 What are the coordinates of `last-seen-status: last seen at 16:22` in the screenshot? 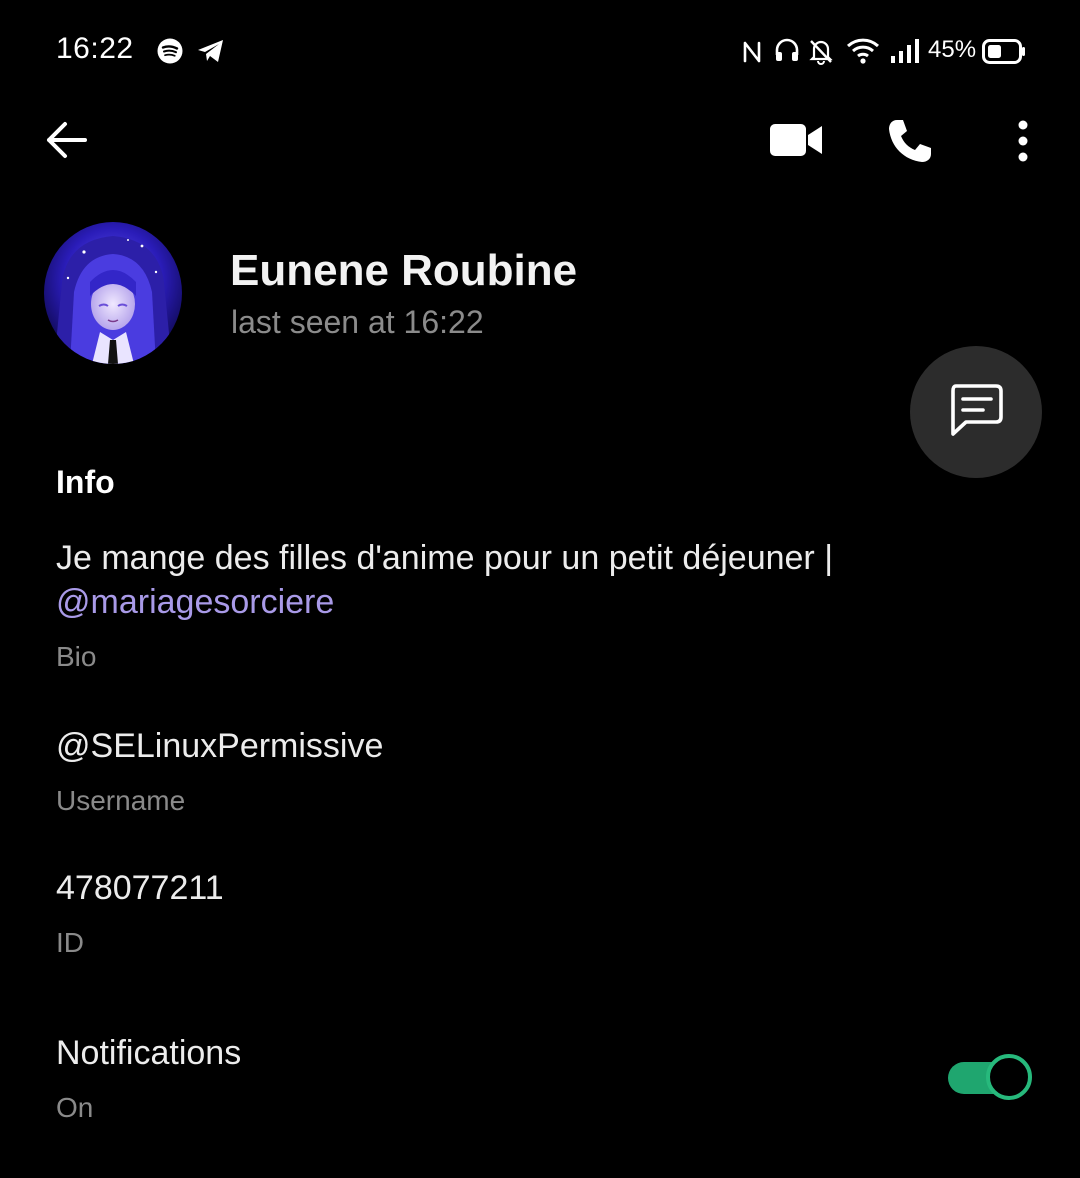 It's located at (357, 322).